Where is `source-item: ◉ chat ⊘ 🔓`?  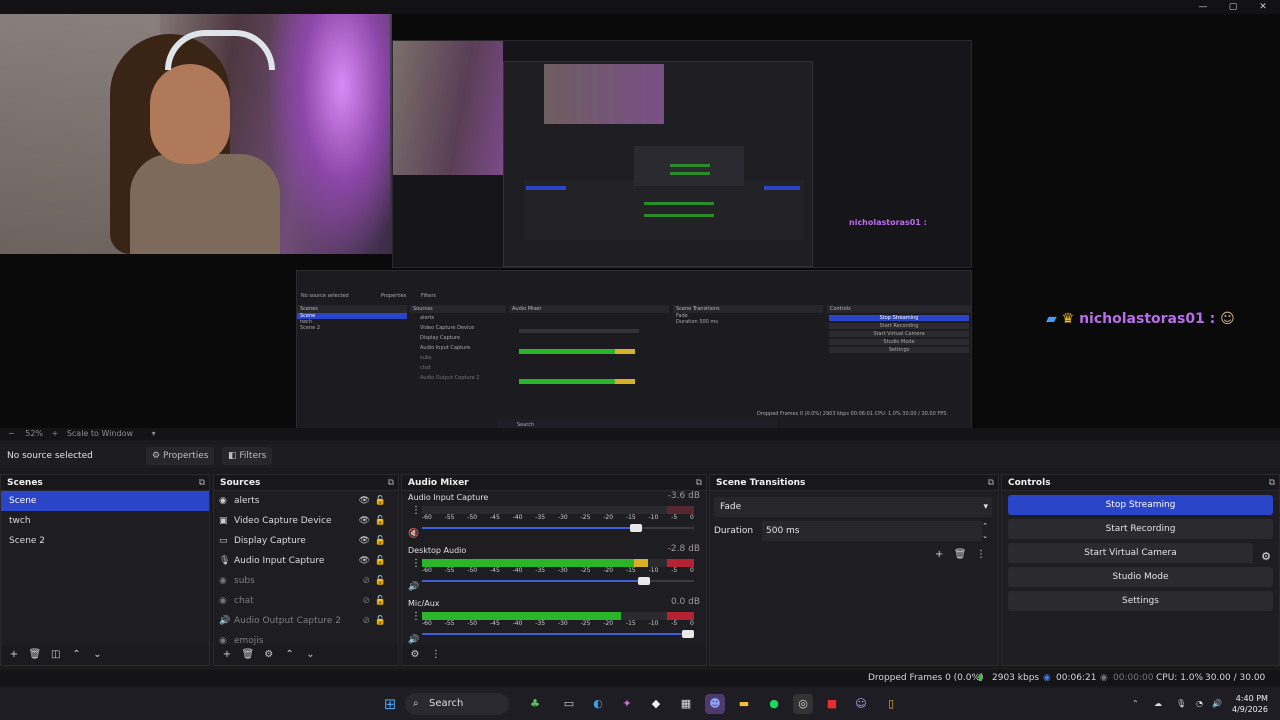 source-item: ◉ chat ⊘ 🔓 is located at coordinates (306, 601).